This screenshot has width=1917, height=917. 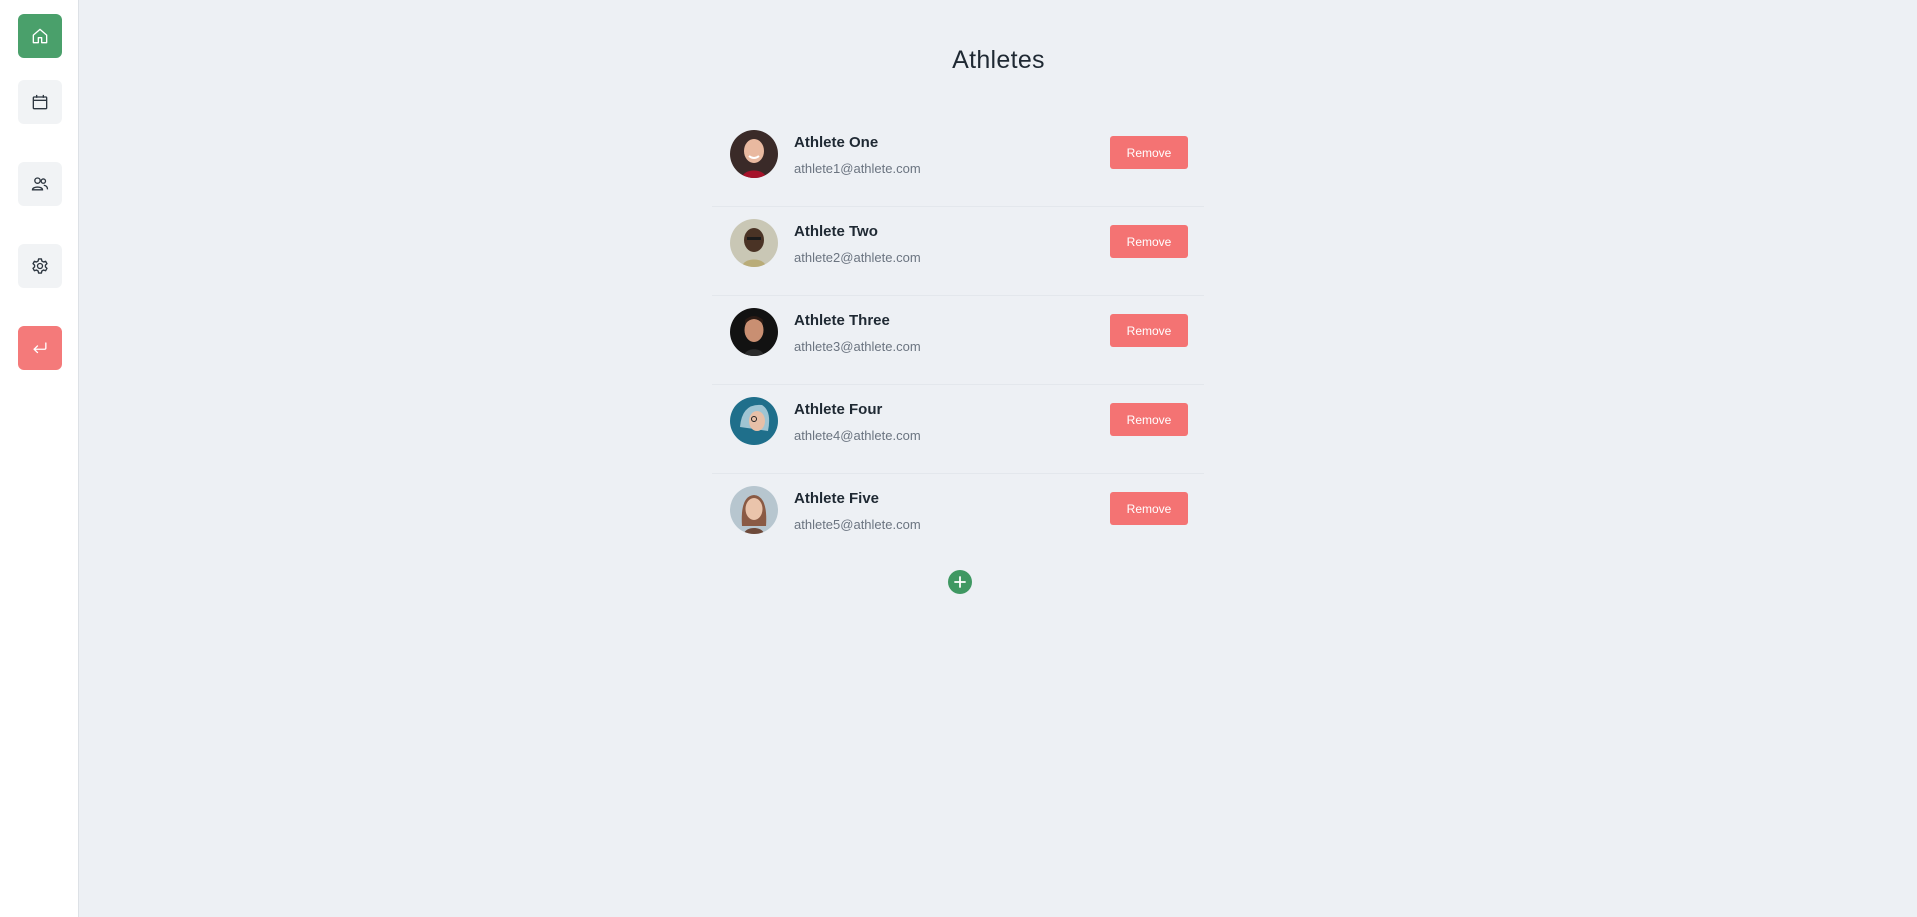 I want to click on nav-settings-button, so click(x=40, y=266).